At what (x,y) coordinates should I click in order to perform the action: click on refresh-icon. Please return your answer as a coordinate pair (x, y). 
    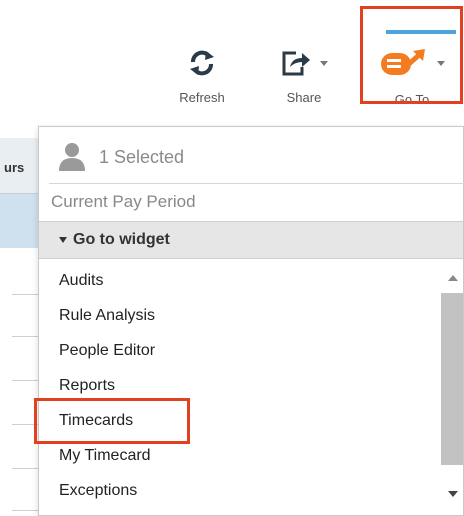
    Looking at the image, I should click on (202, 63).